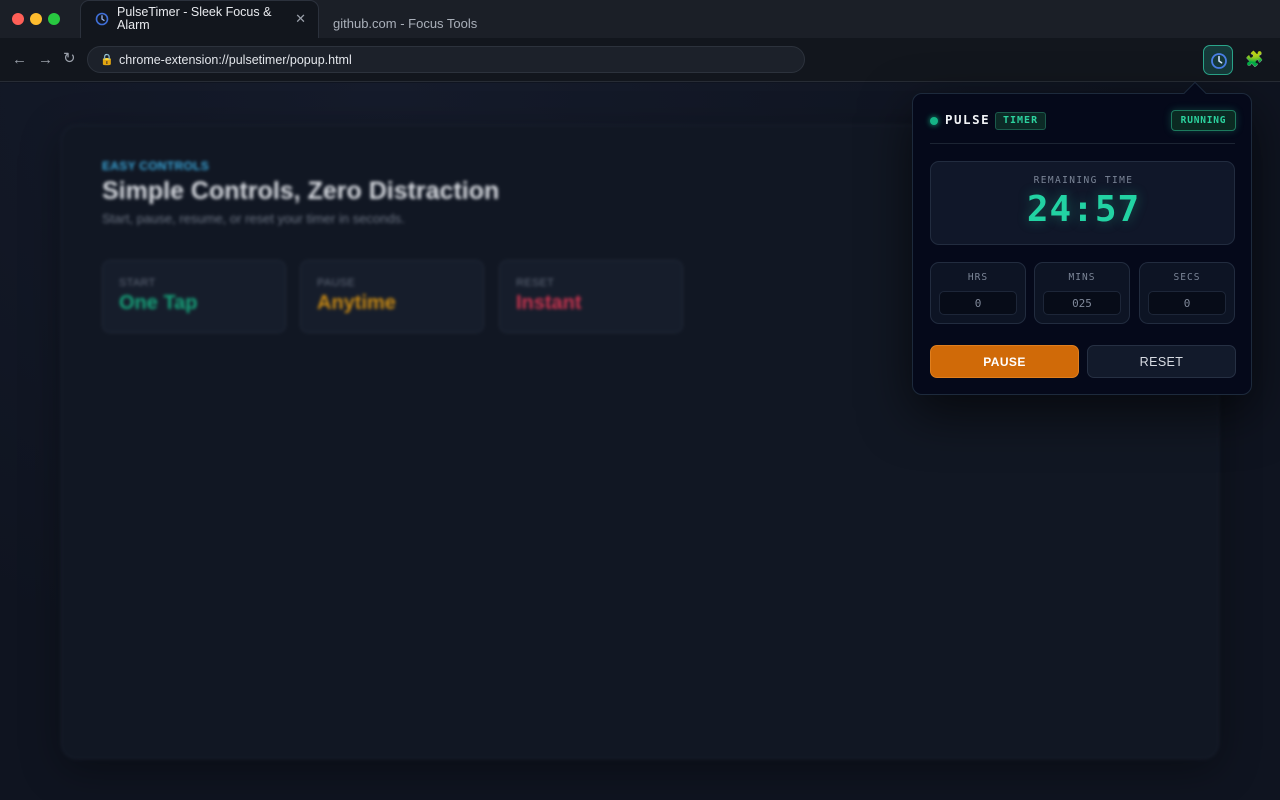 Image resolution: width=1280 pixels, height=800 pixels. What do you see at coordinates (158, 303) in the screenshot?
I see `feature-value: One Tap` at bounding box center [158, 303].